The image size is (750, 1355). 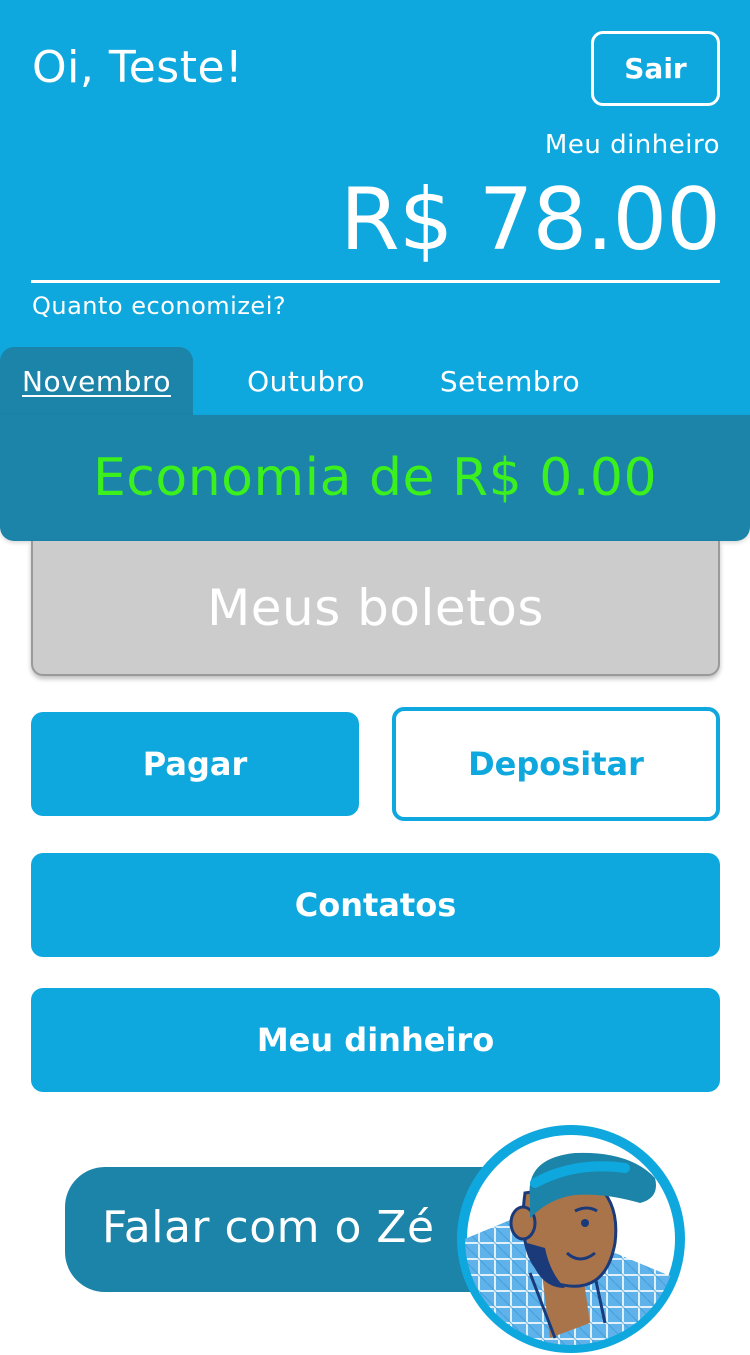 What do you see at coordinates (375, 1040) in the screenshot?
I see `my-money-button: Meu dinheiro` at bounding box center [375, 1040].